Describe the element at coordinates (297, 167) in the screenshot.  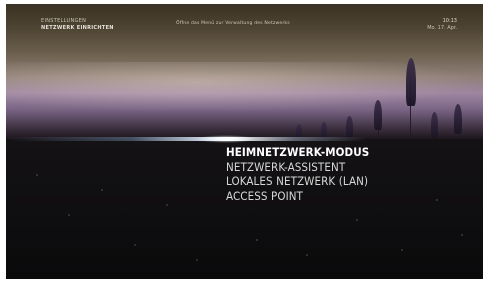
I see `menu-item-netzwerk-assistent: NETZWERK-ASSISTENT` at that location.